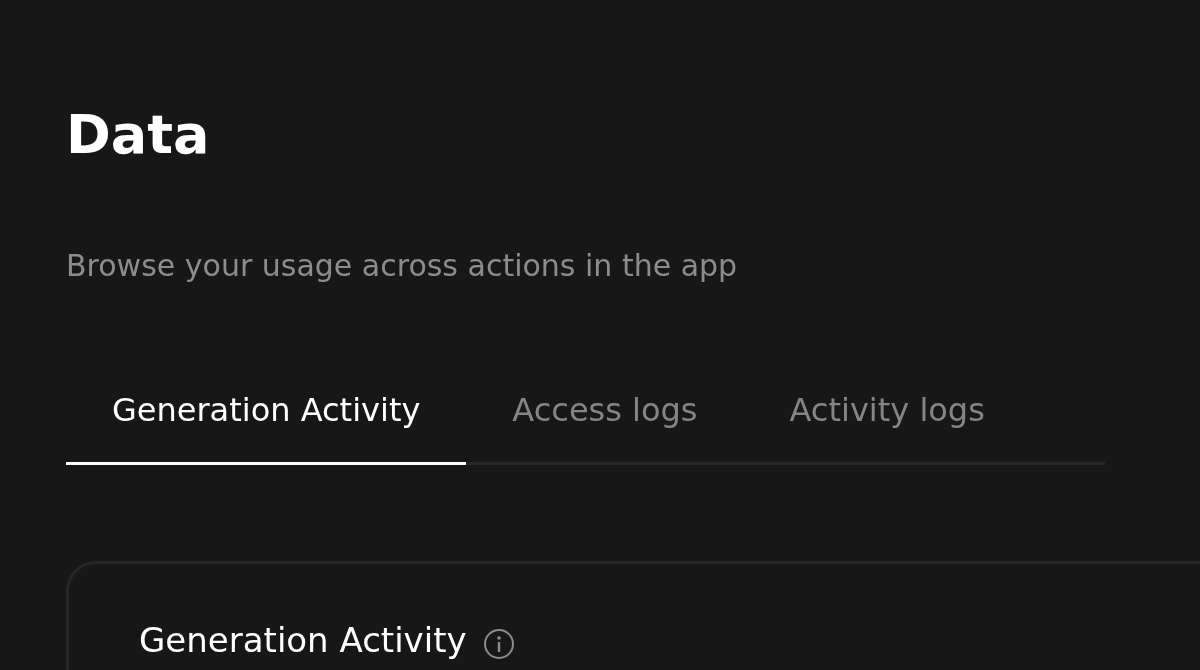  I want to click on tab: Access logs, so click(605, 427).